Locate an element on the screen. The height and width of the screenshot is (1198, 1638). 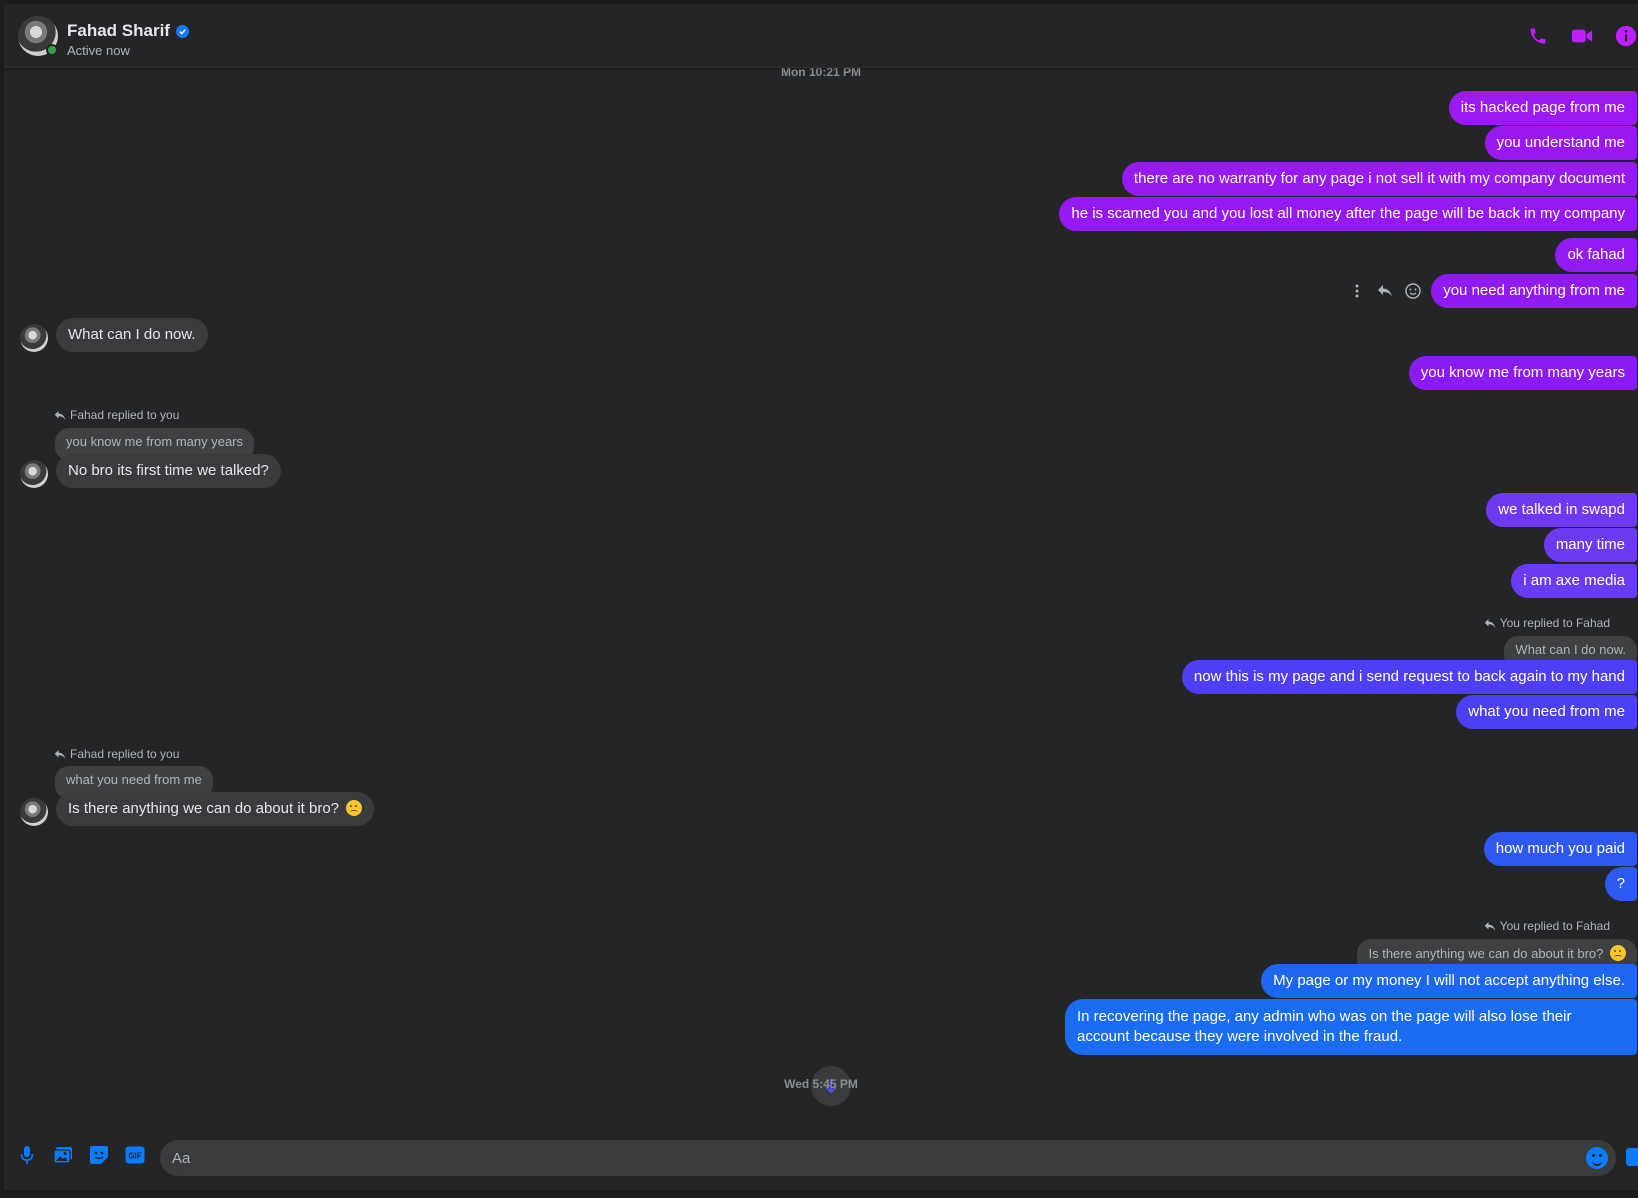
message-bubble: many time is located at coordinates (1590, 545).